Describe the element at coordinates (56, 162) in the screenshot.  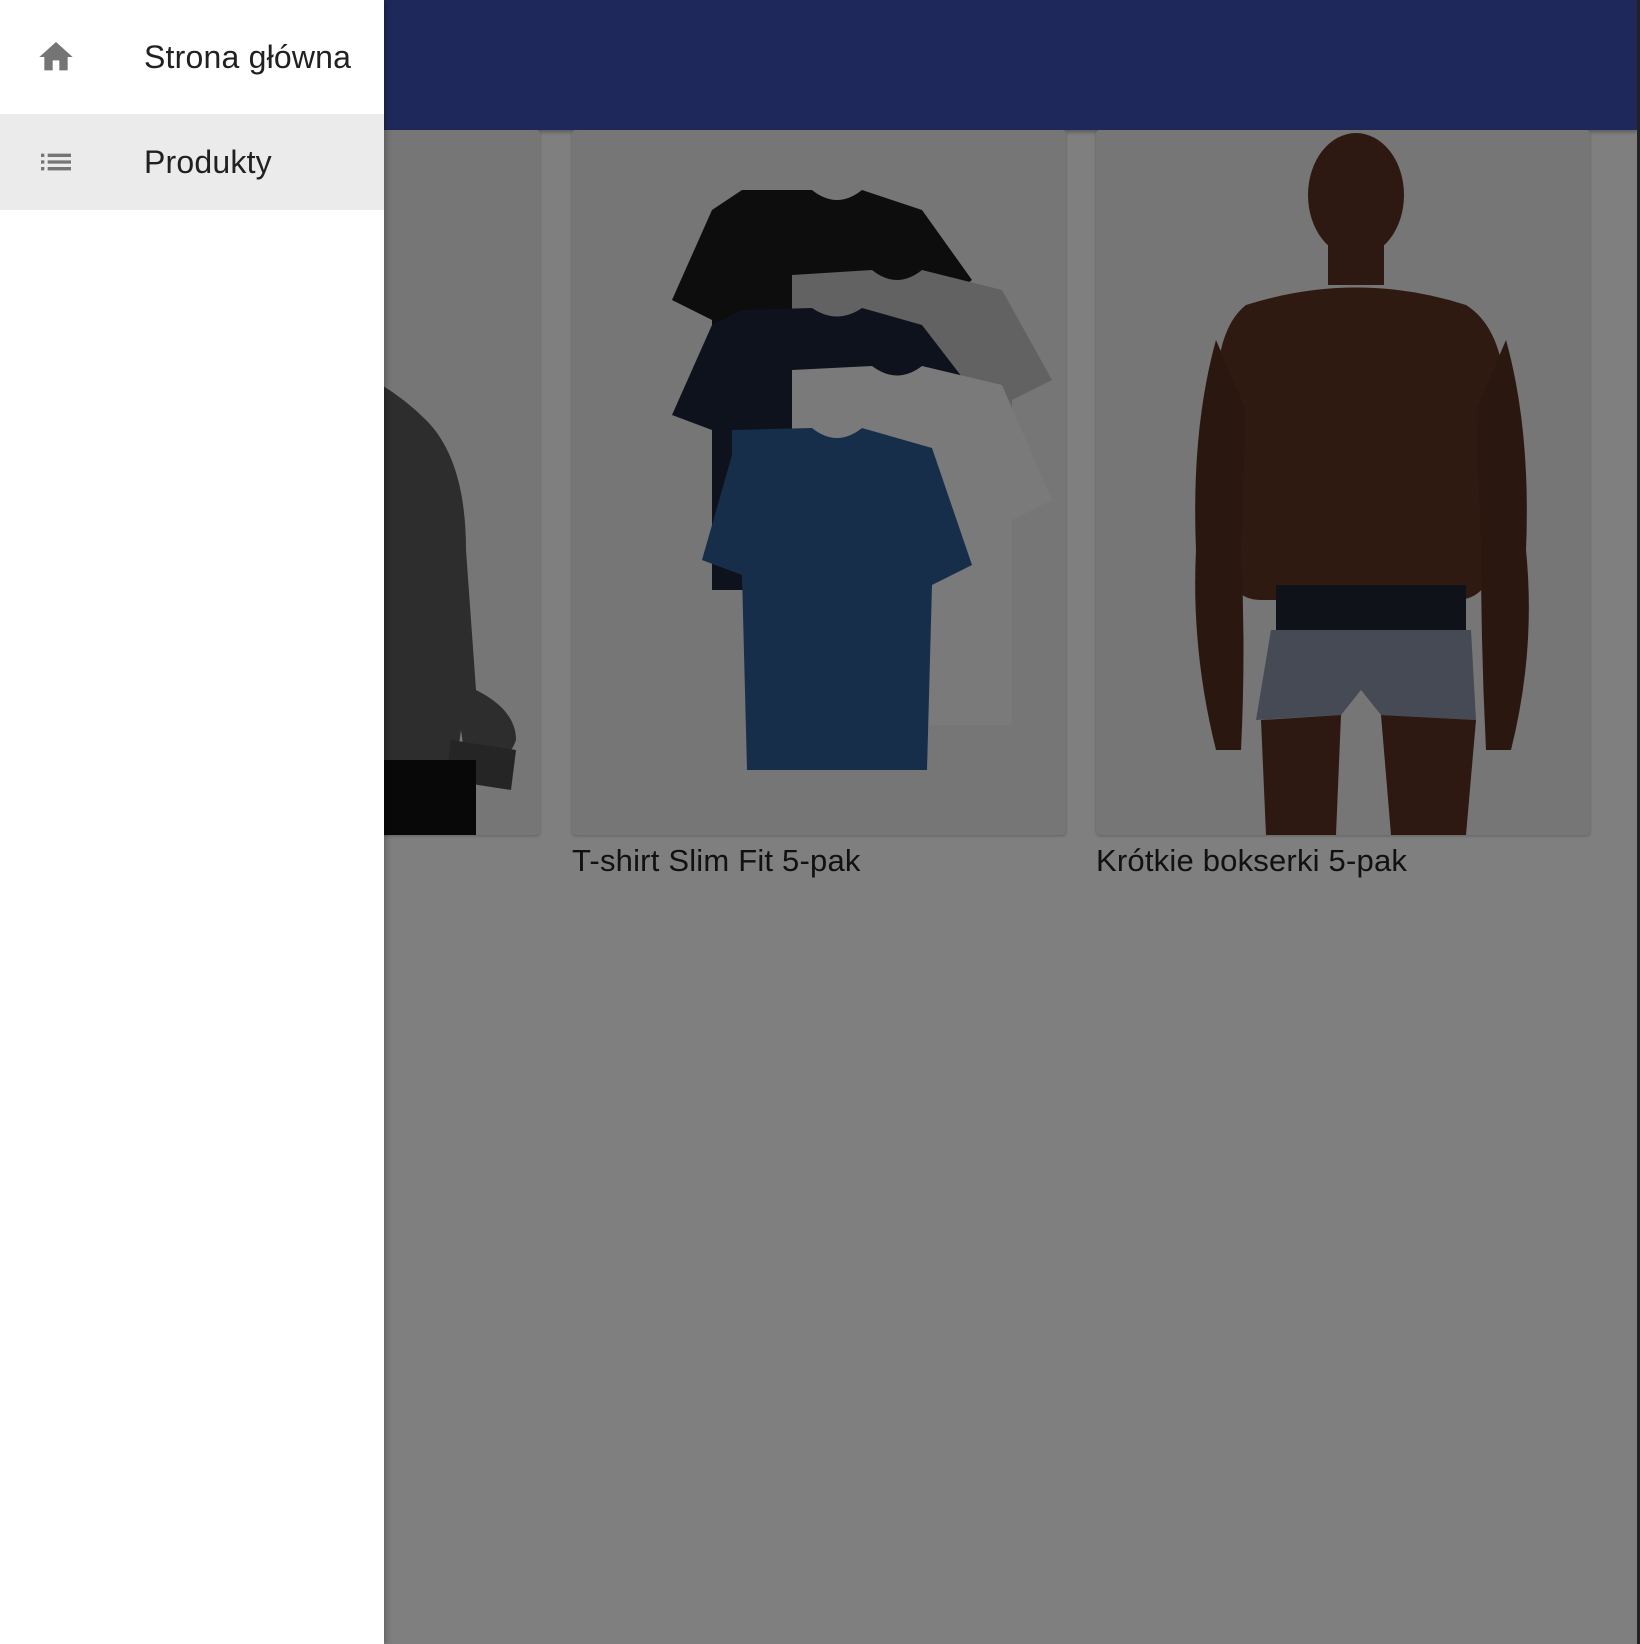
I see `list-icon` at that location.